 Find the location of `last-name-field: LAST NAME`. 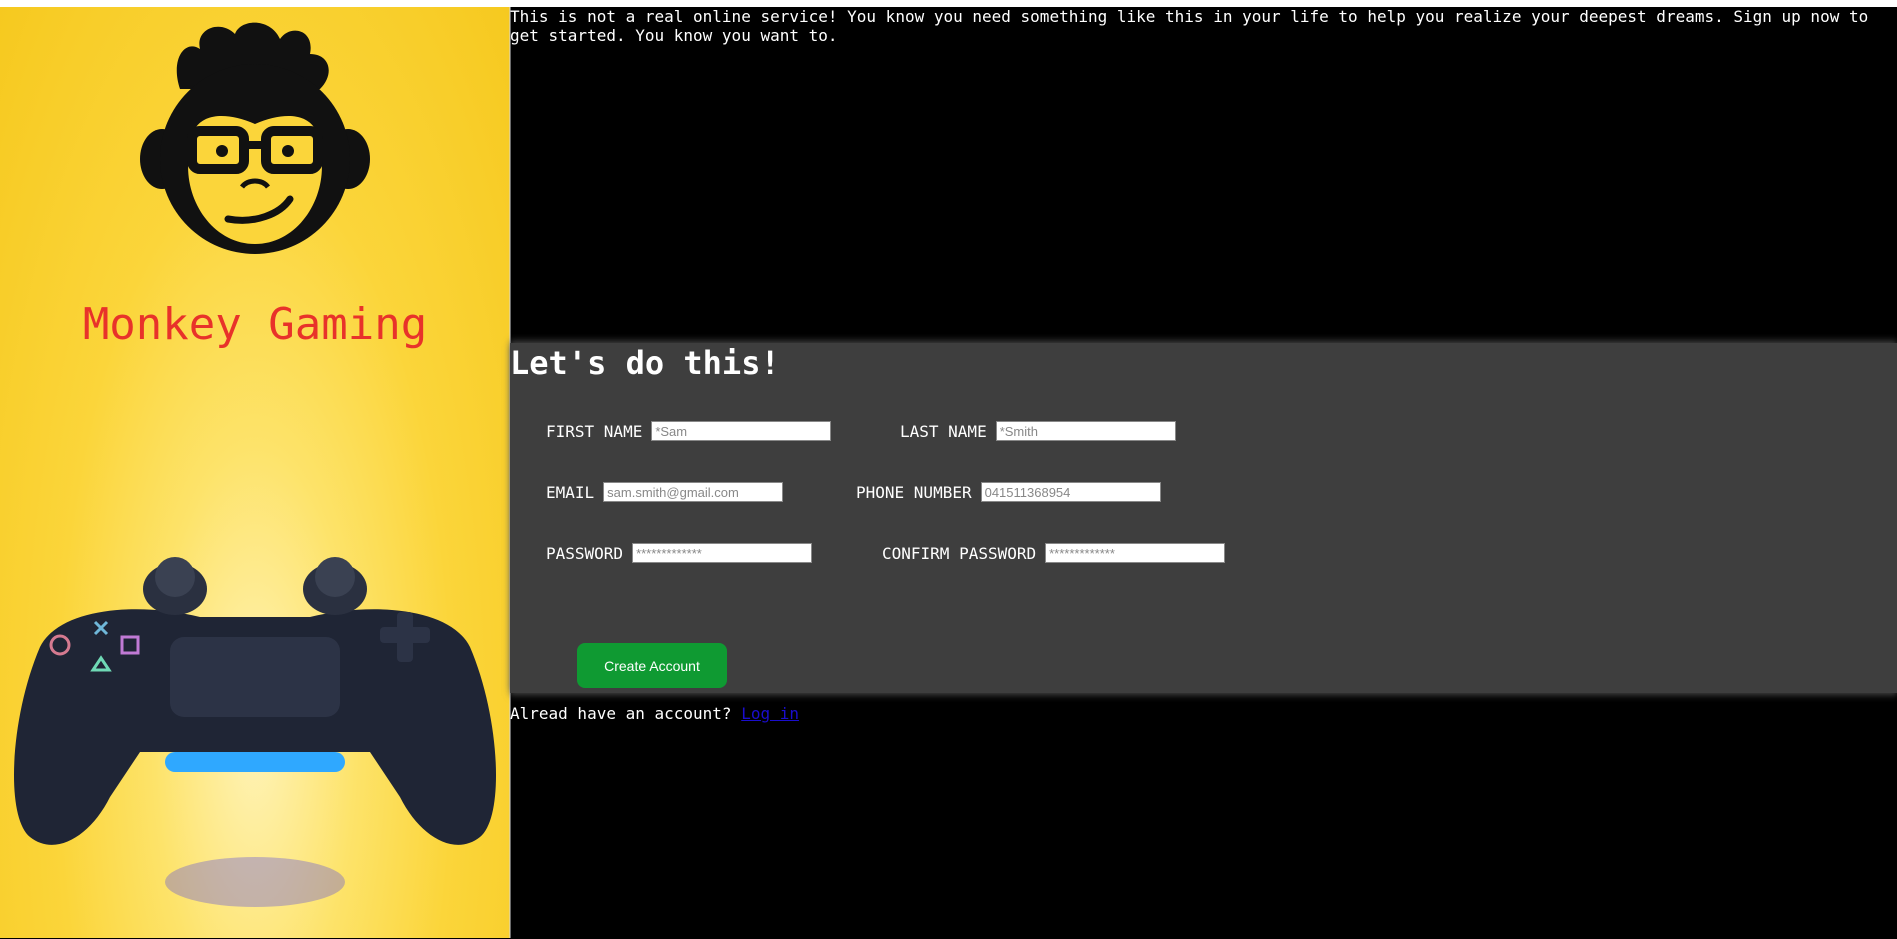

last-name-field: LAST NAME is located at coordinates (1038, 431).